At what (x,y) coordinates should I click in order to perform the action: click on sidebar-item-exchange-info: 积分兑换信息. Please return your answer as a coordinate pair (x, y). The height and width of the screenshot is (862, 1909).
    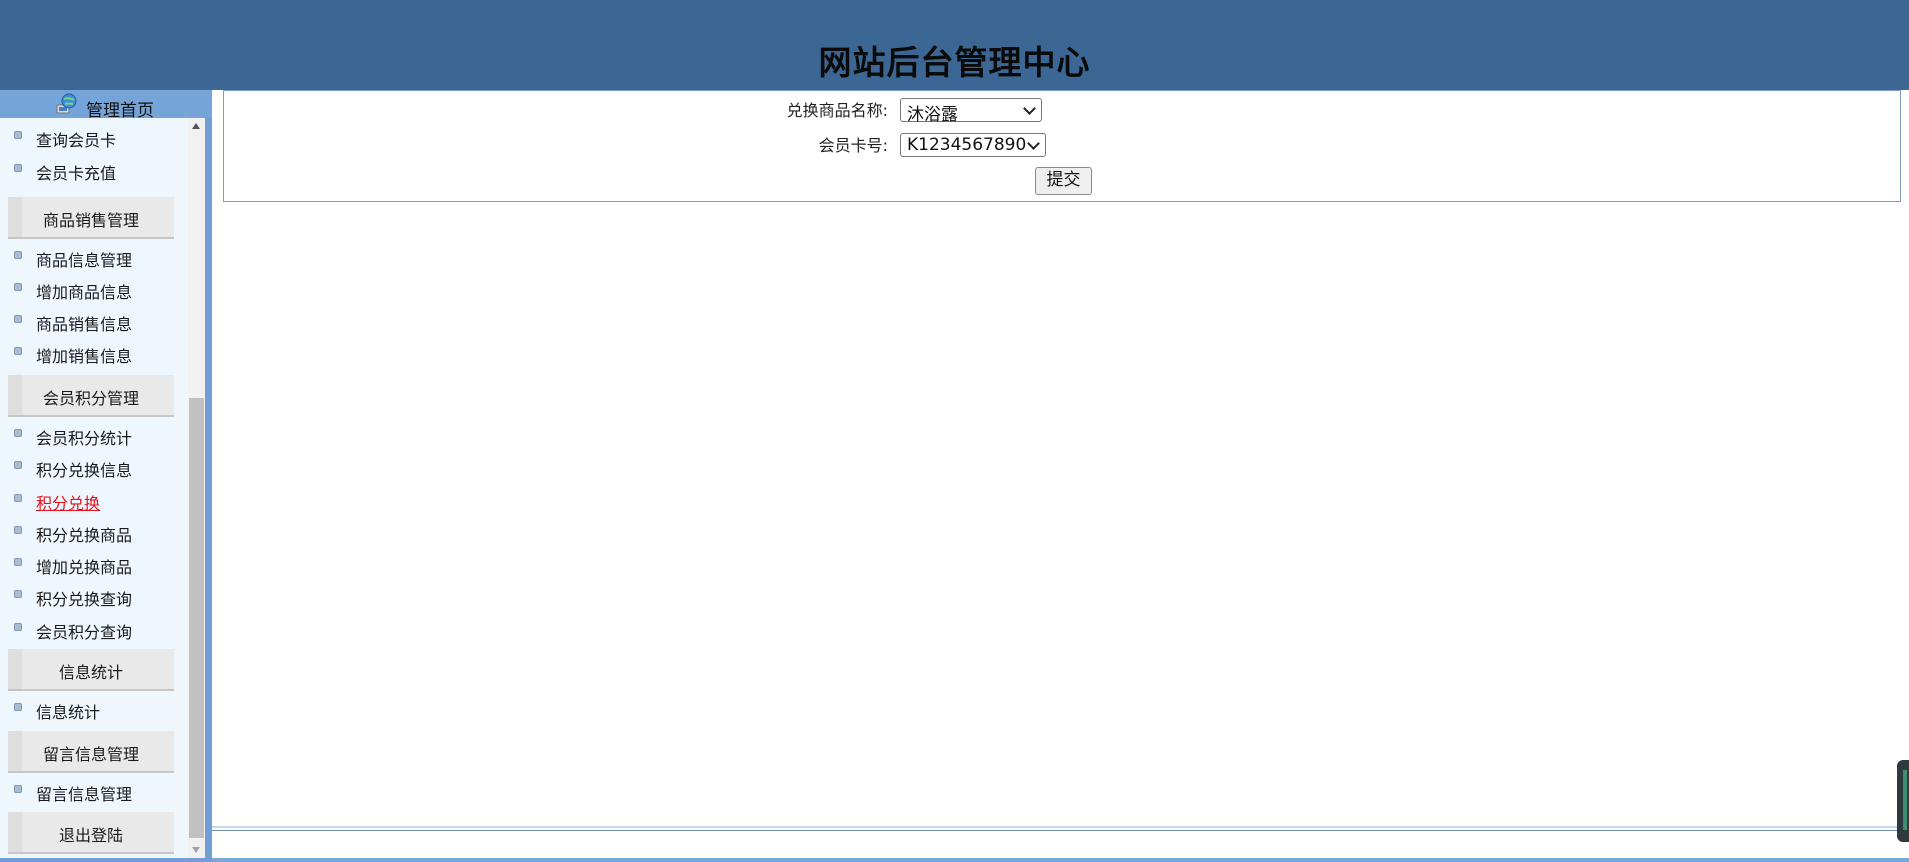
    Looking at the image, I should click on (94, 467).